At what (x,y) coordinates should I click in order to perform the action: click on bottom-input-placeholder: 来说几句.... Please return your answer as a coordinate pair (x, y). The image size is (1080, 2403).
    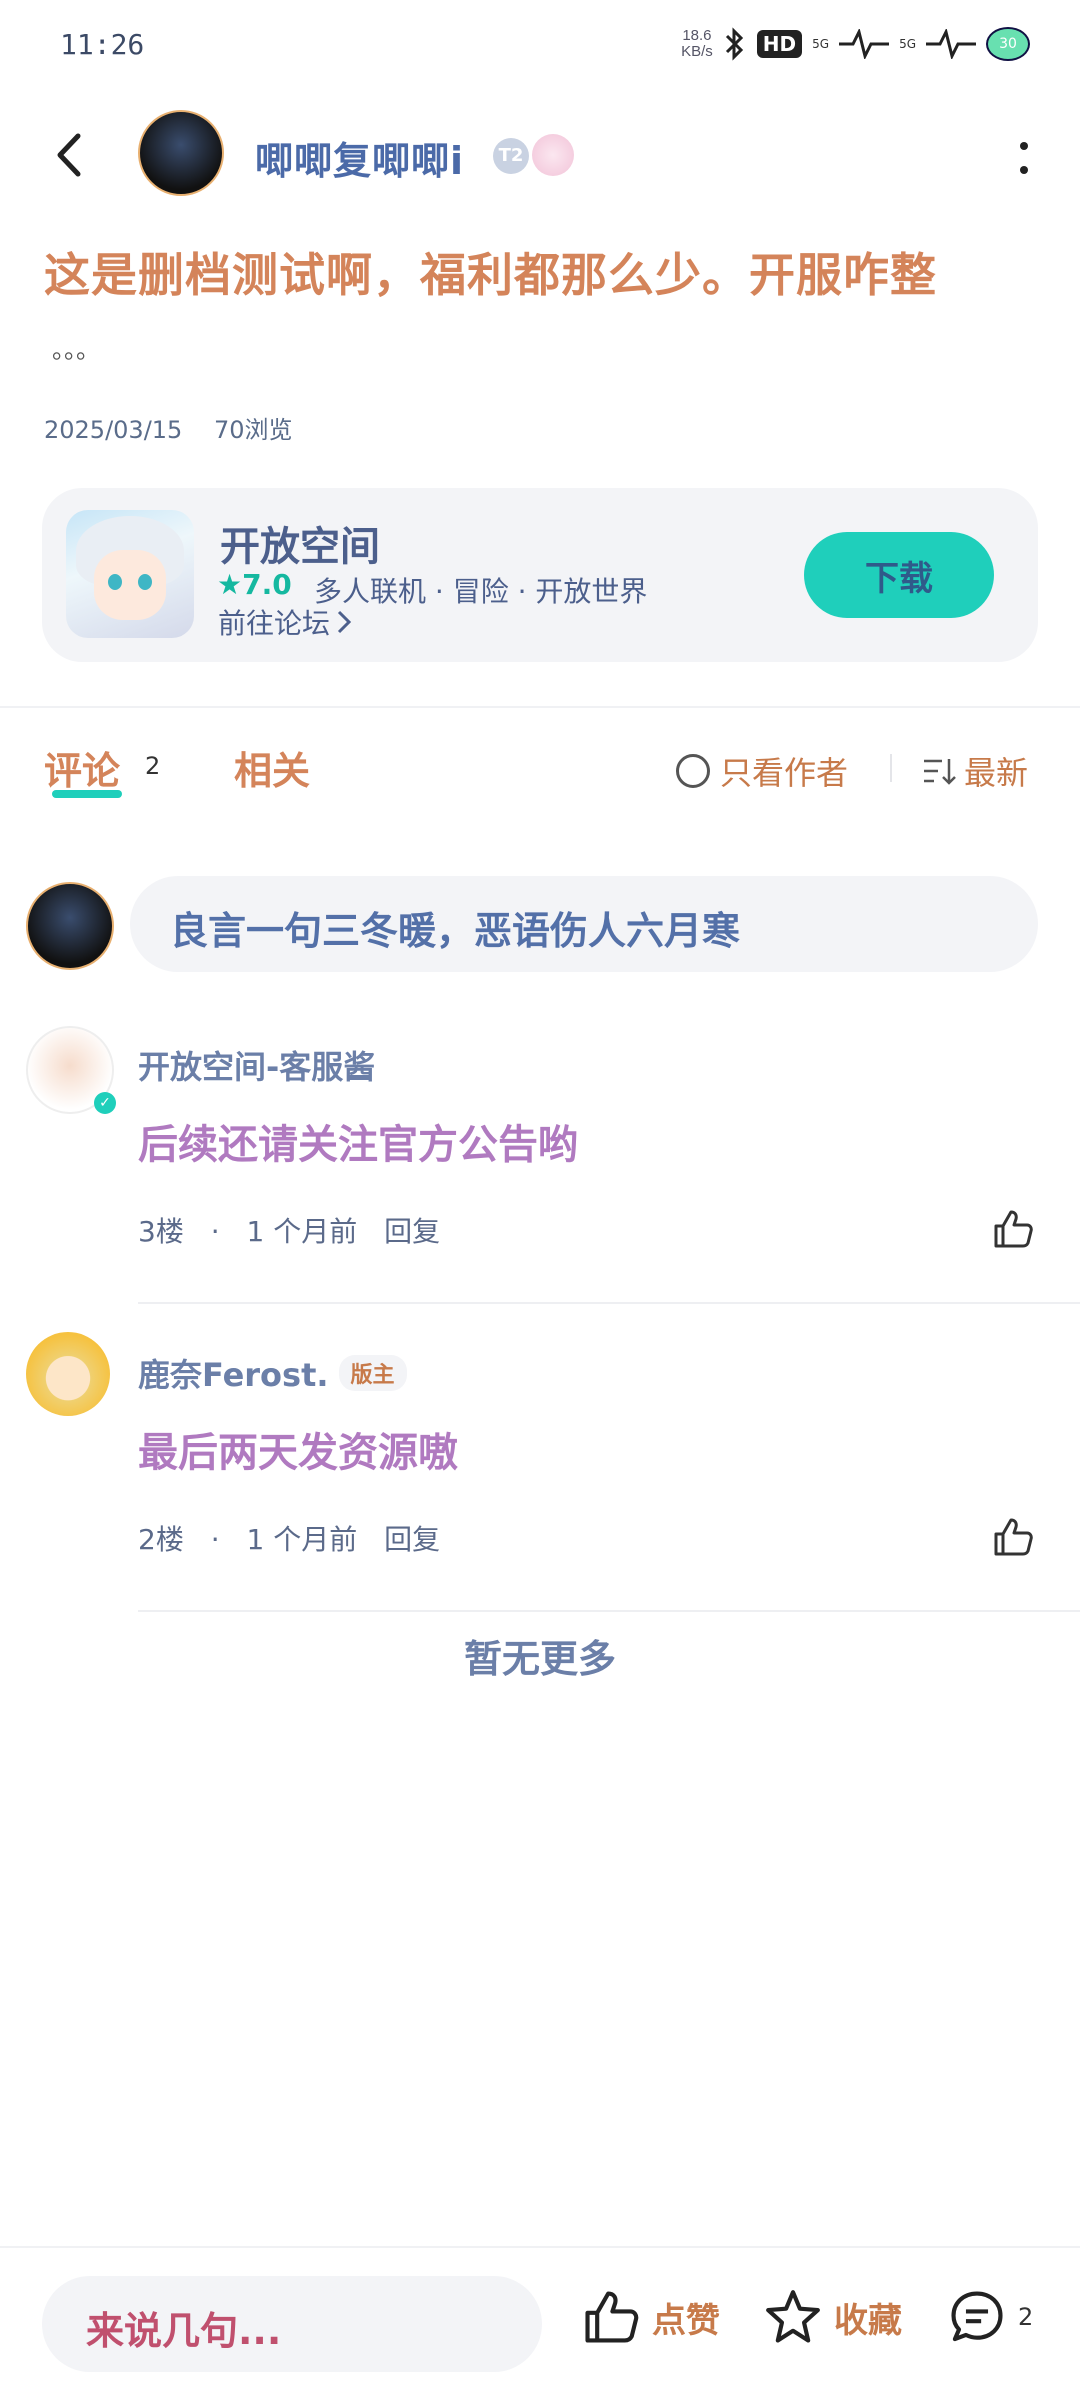
    Looking at the image, I should click on (184, 2331).